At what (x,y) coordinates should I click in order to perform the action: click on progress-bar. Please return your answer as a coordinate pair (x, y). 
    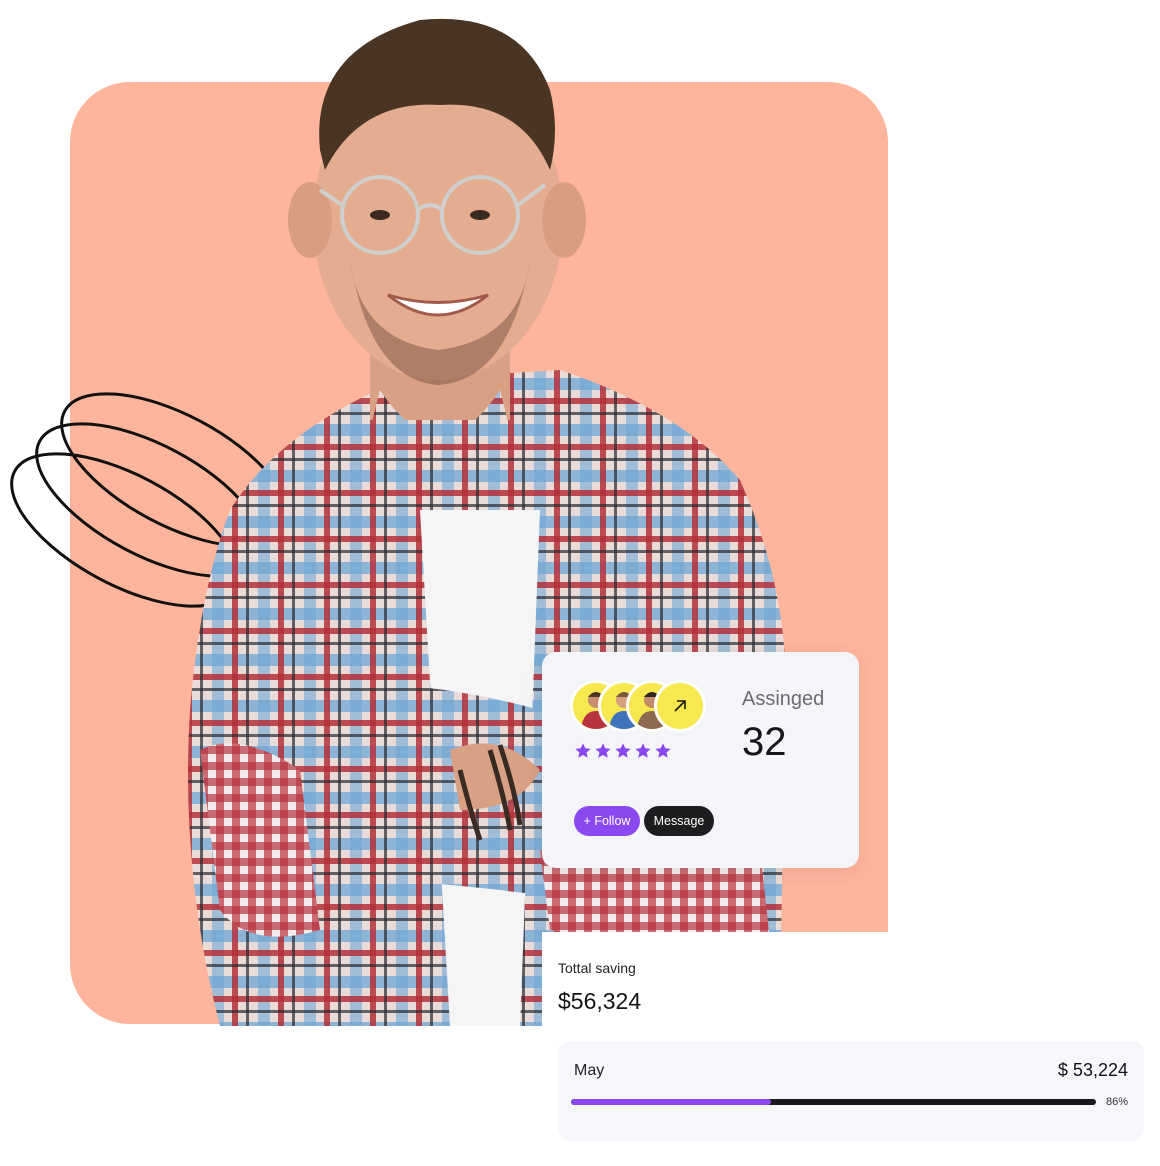
    Looking at the image, I should click on (833, 1102).